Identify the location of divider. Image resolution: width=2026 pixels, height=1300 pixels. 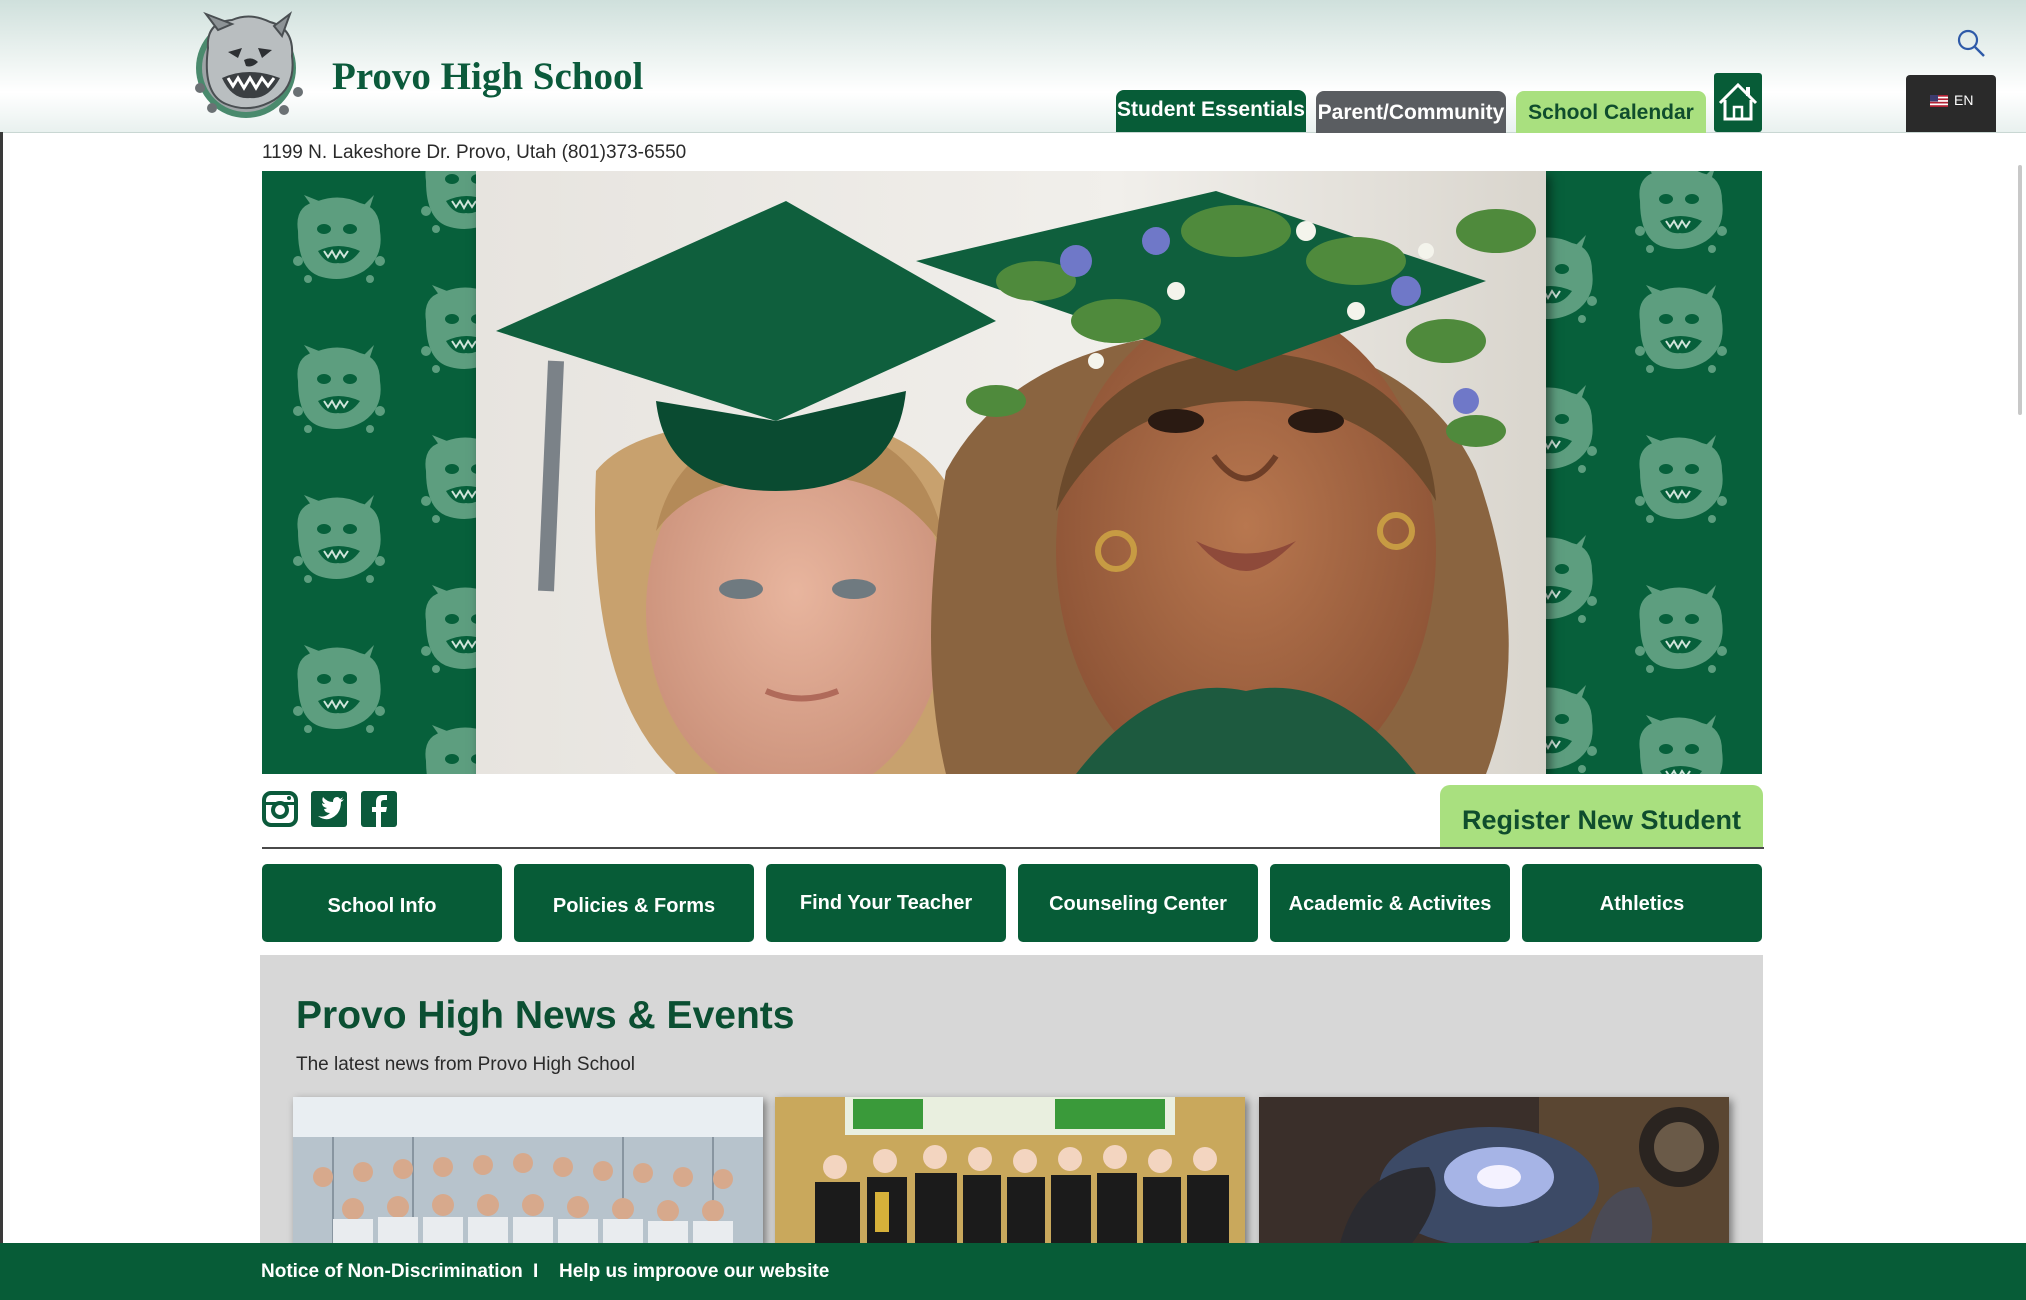
(1013, 848).